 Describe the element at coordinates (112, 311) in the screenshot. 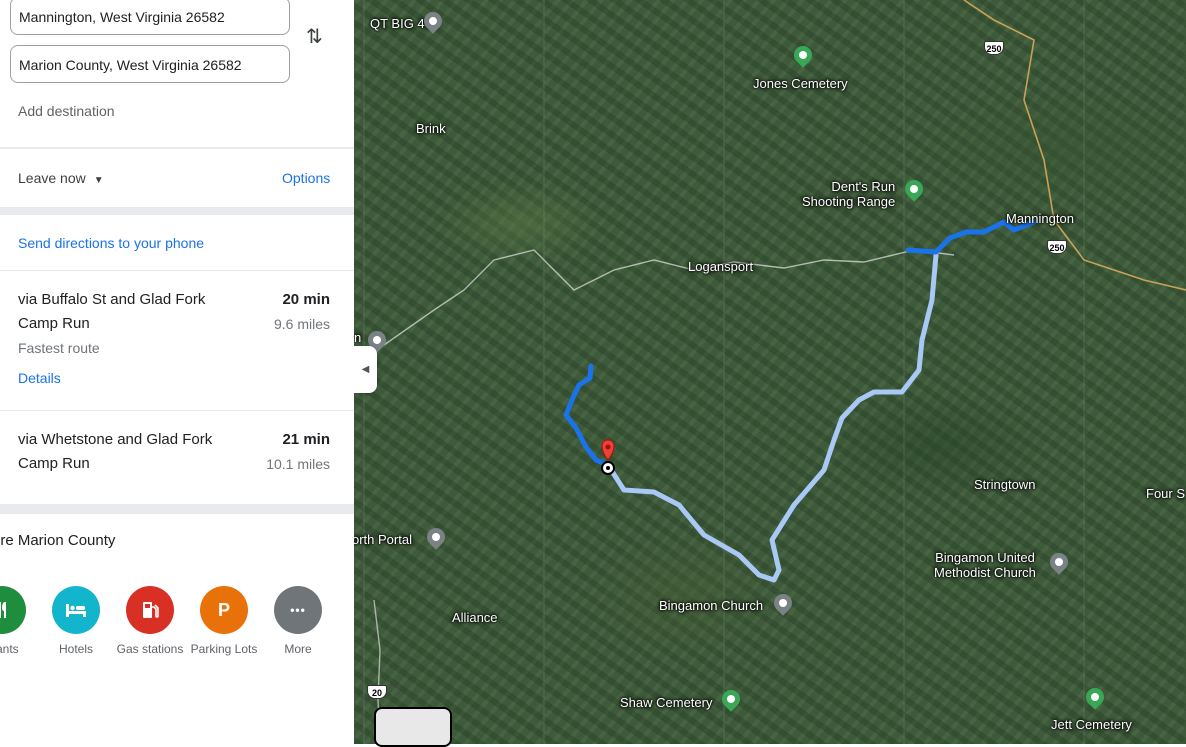

I see `route-title: via Buffalo St and Glad Fork Camp Run` at that location.